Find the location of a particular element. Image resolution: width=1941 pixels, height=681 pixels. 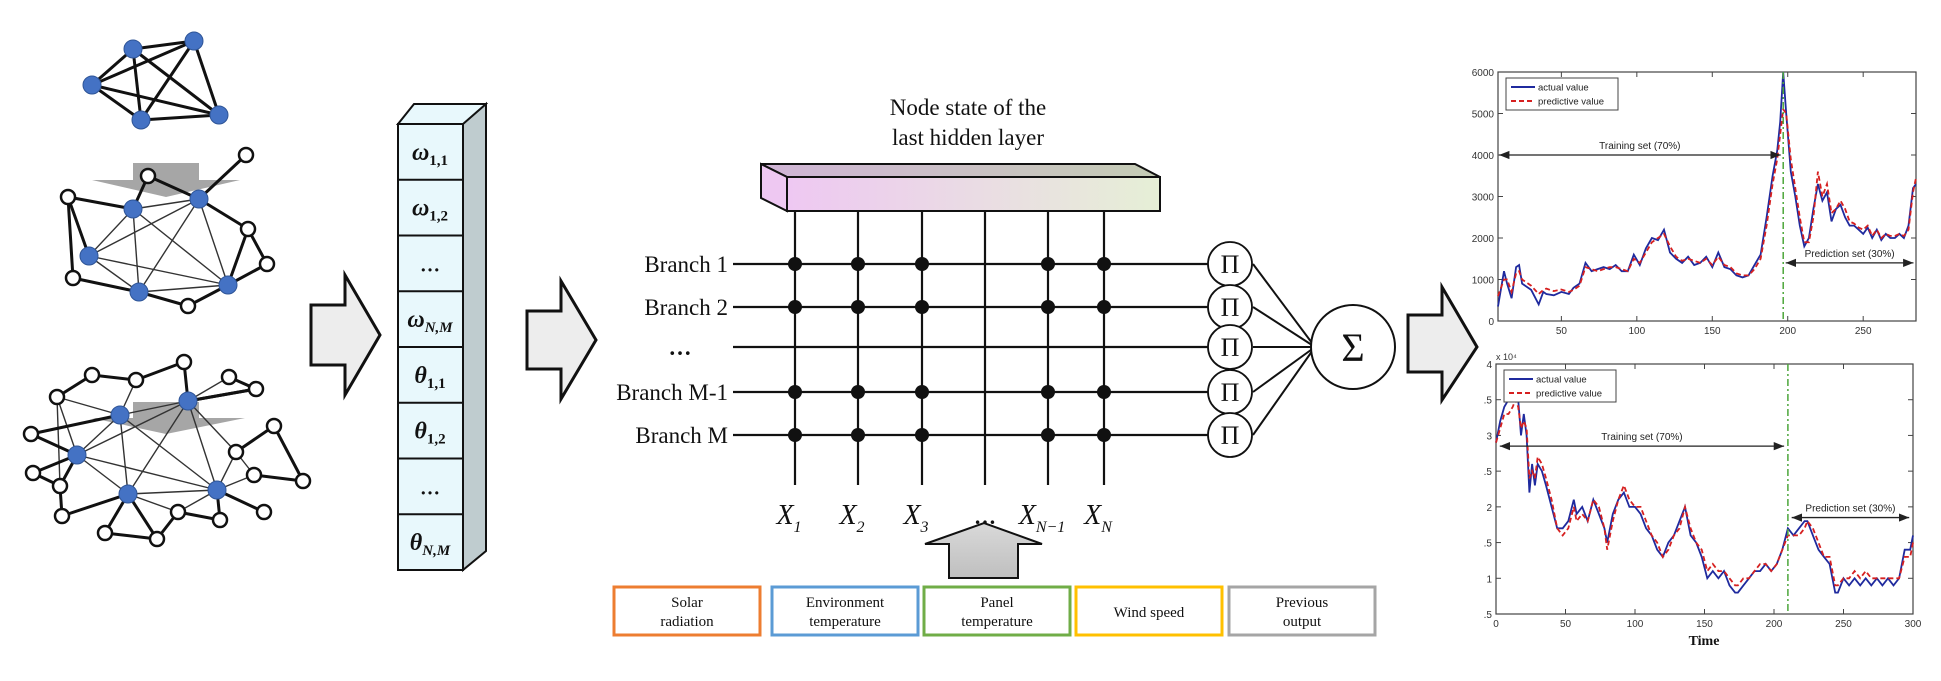

feature-label: Solar is located at coordinates (687, 603).